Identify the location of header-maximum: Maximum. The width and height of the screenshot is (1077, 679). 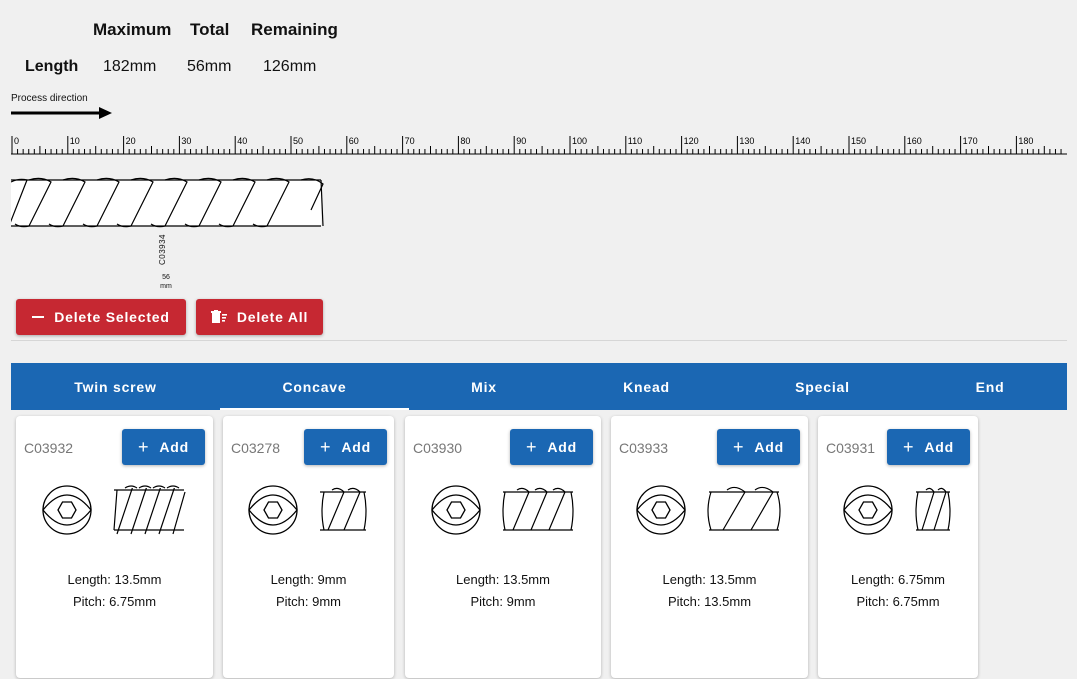
(132, 29).